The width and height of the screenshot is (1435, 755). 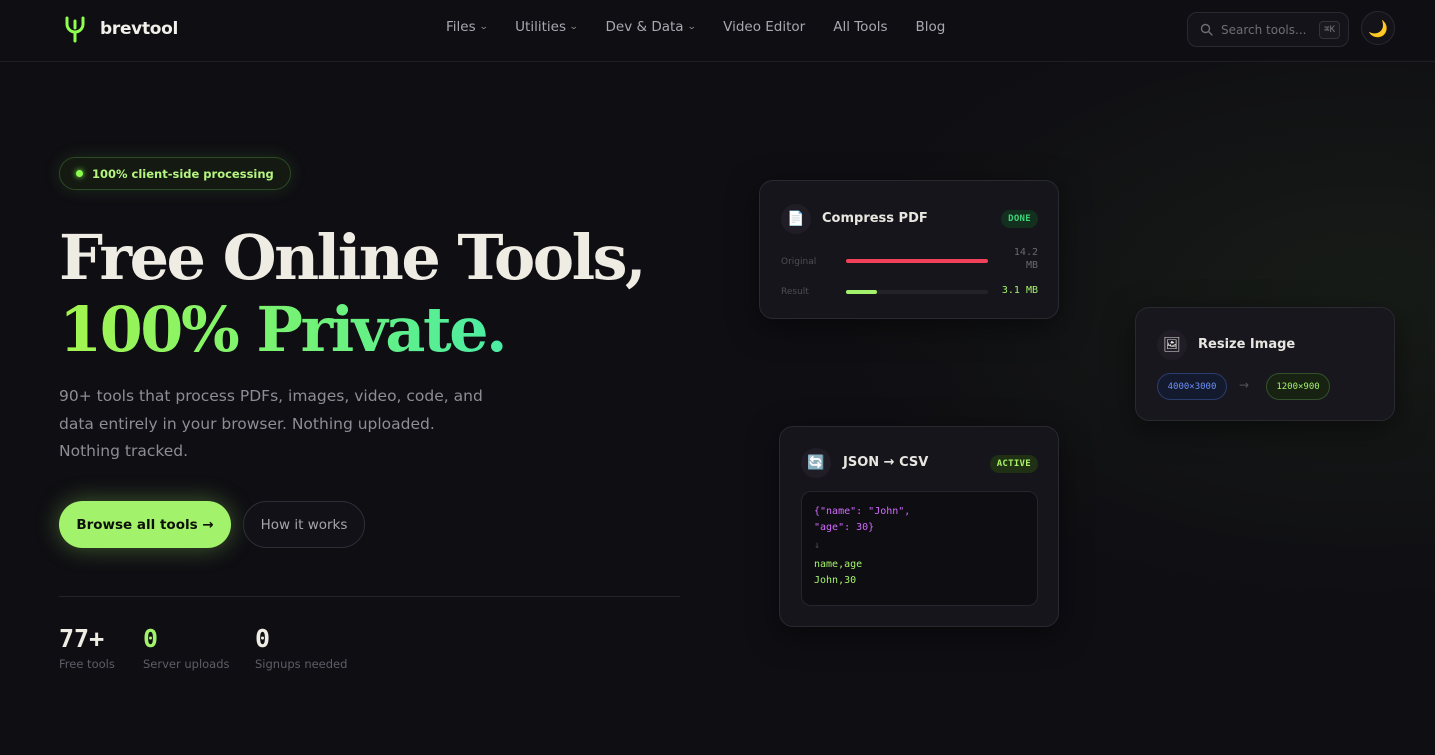 I want to click on nav-item-blog: Blog, so click(x=931, y=27).